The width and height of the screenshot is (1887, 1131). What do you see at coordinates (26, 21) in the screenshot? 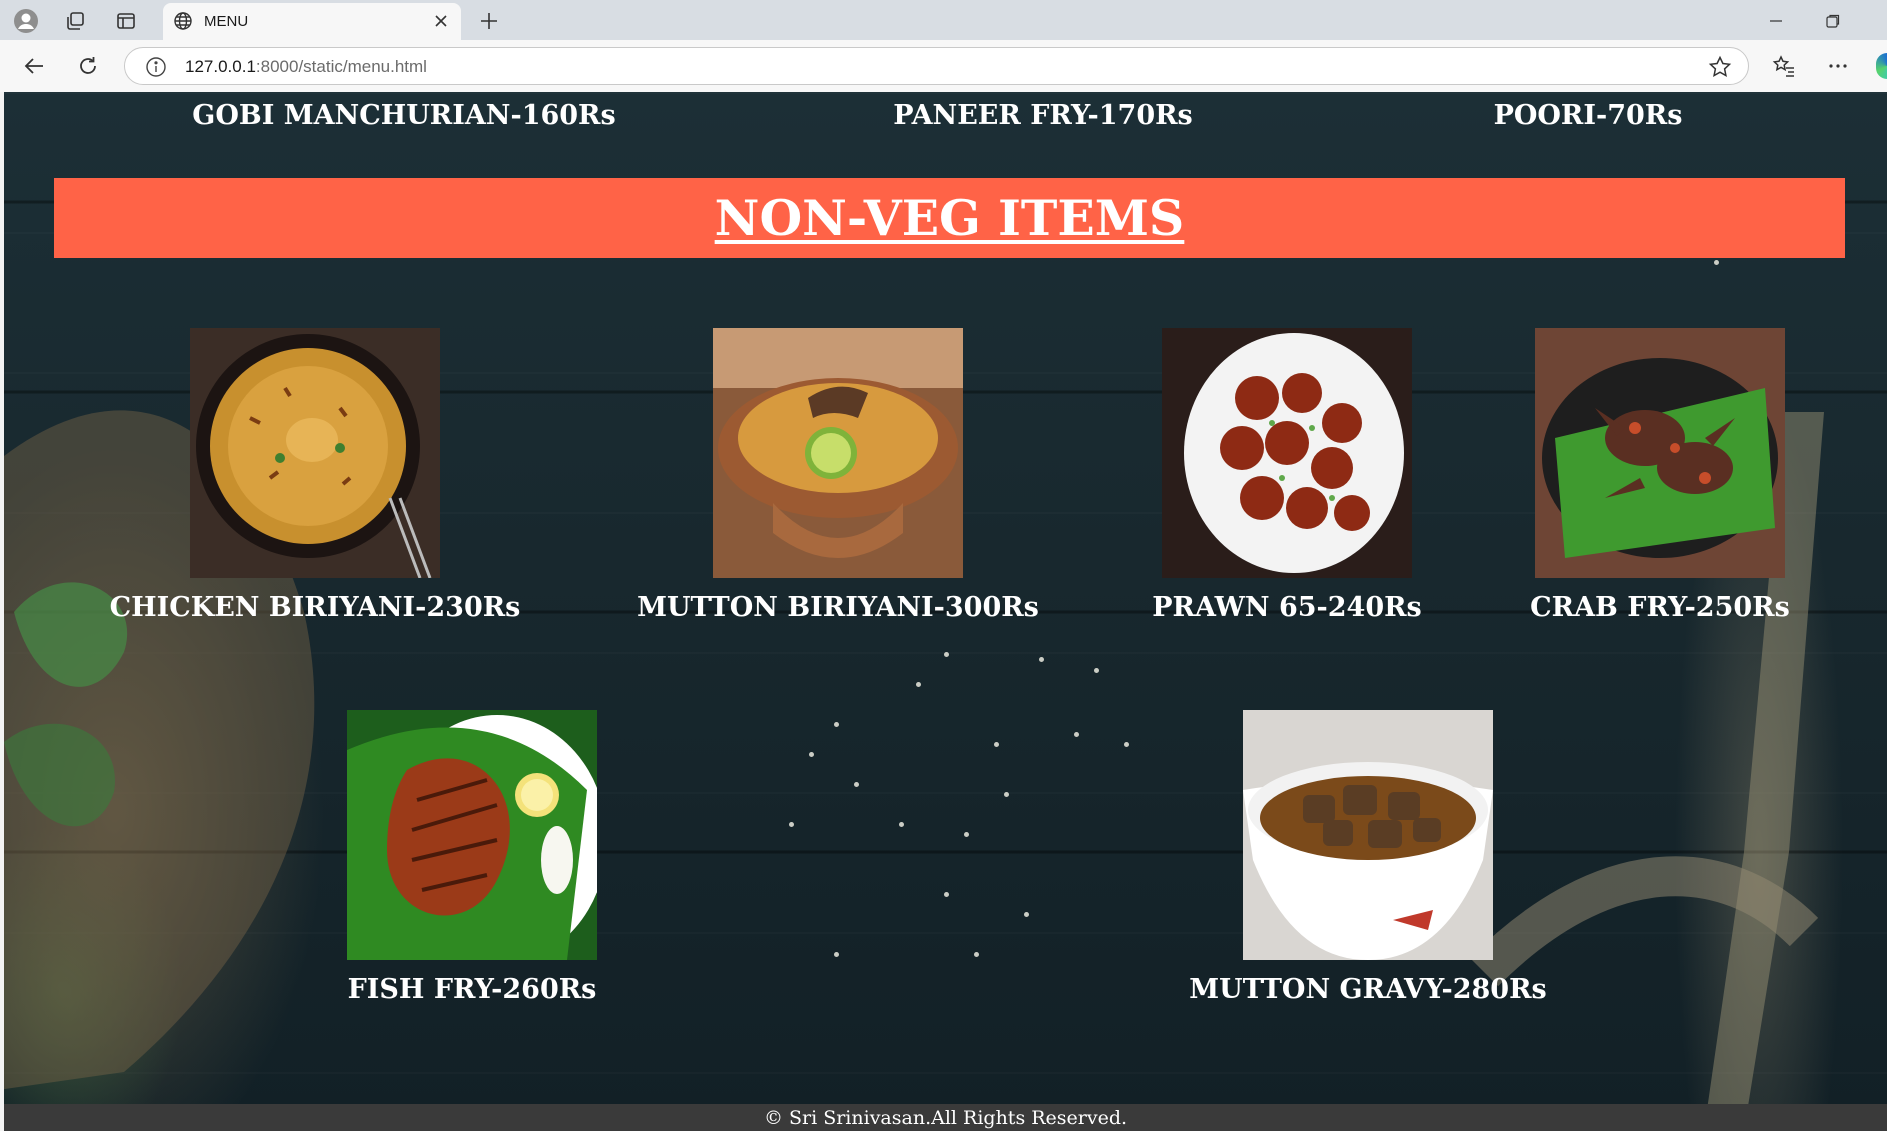
I see `profile-icon` at bounding box center [26, 21].